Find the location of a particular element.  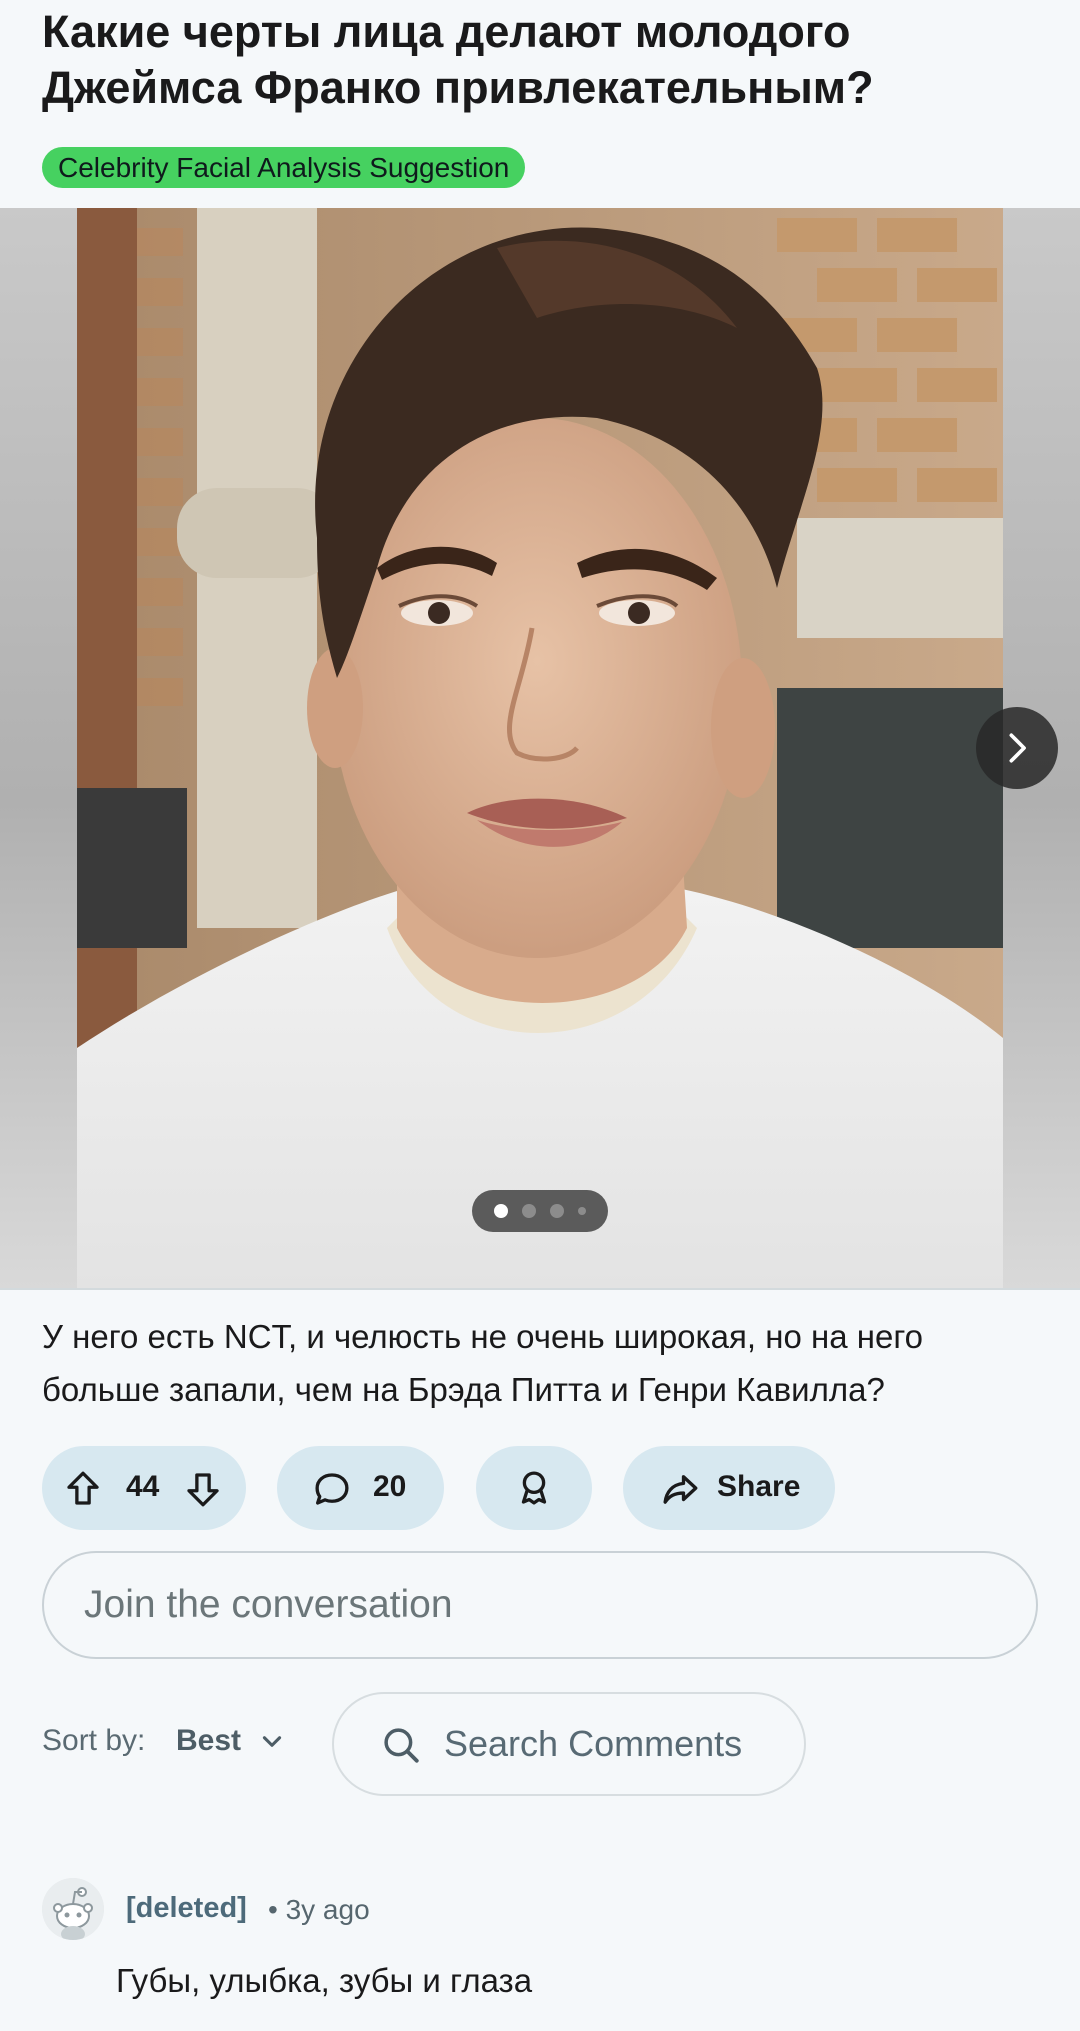

search-icon is located at coordinates (401, 1745).